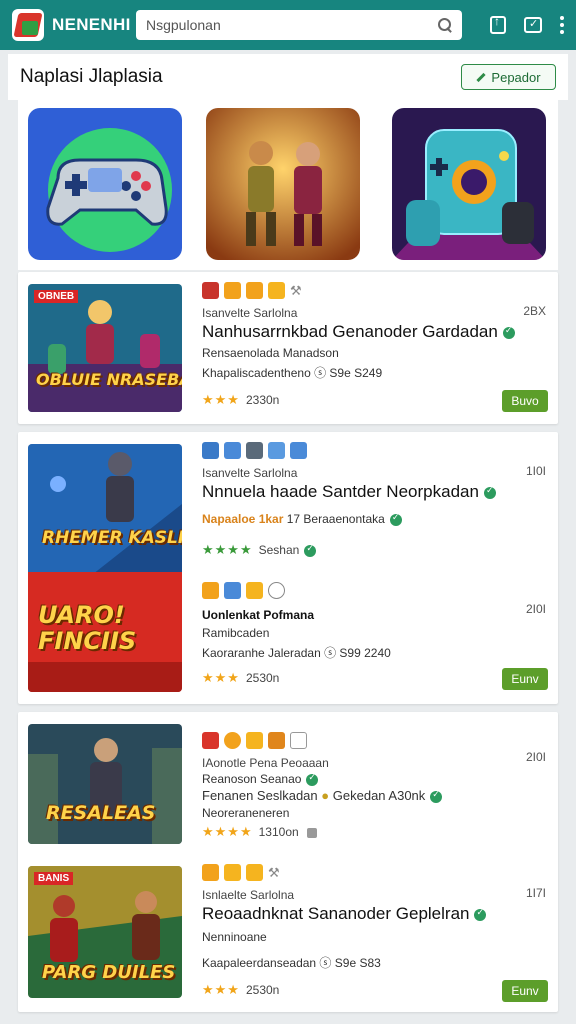  Describe the element at coordinates (234, 937) in the screenshot. I see `game-subtitle: Nenninoane` at that location.